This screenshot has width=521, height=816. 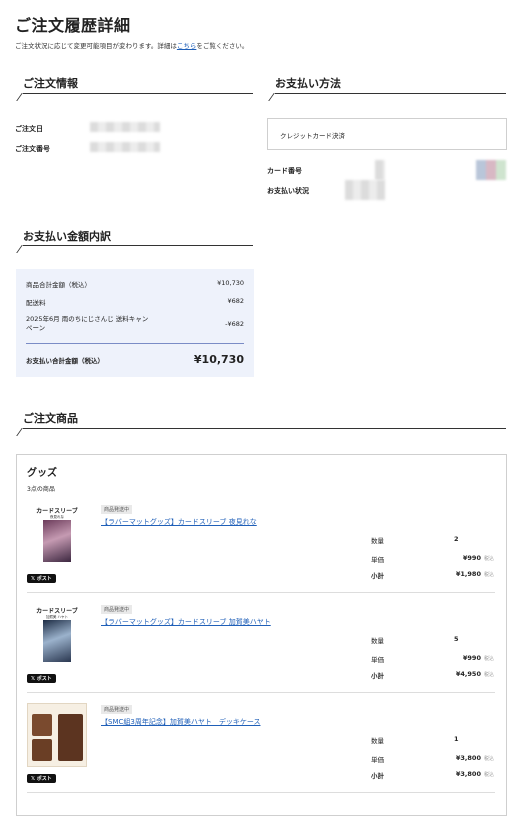 What do you see at coordinates (179, 522) in the screenshot?
I see `product-name-link: 【ラバーマットグッズ】カードスリーブ 夜見れな` at bounding box center [179, 522].